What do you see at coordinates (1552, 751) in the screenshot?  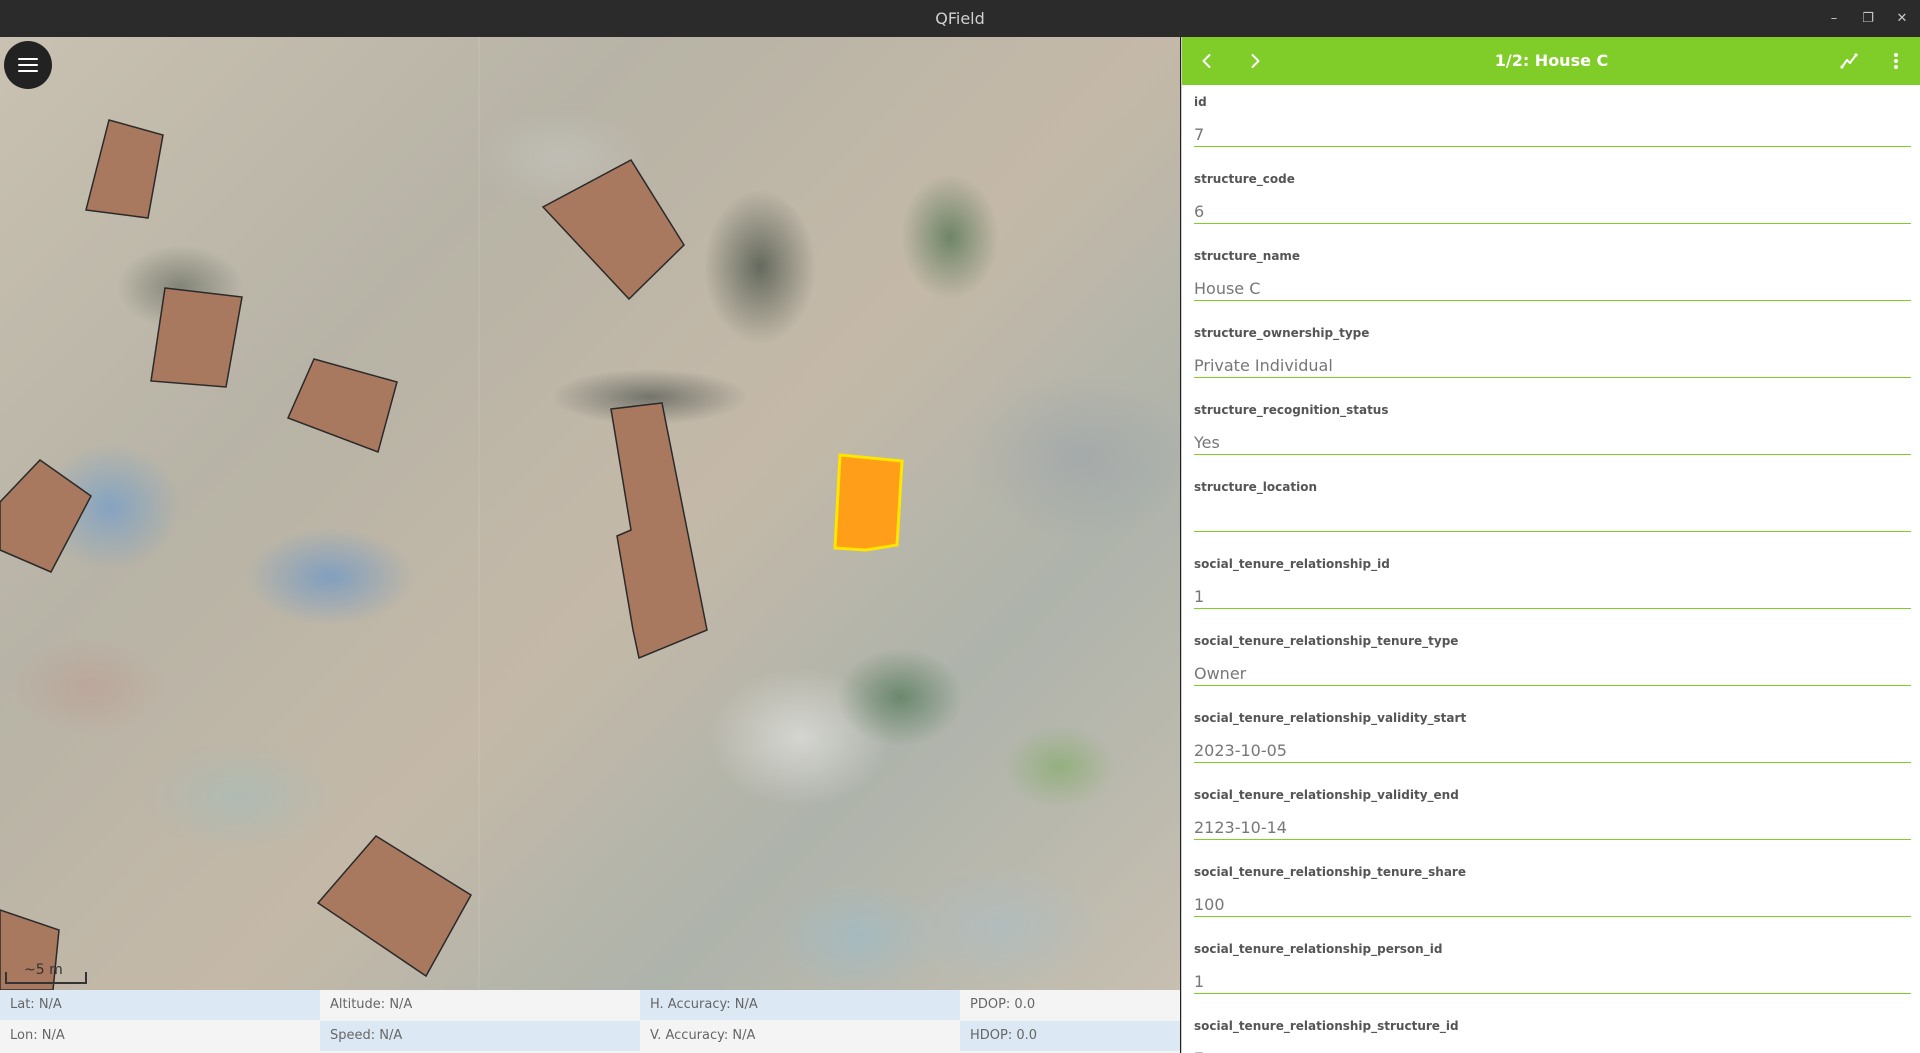 I see `field-value: 2023-10-05` at bounding box center [1552, 751].